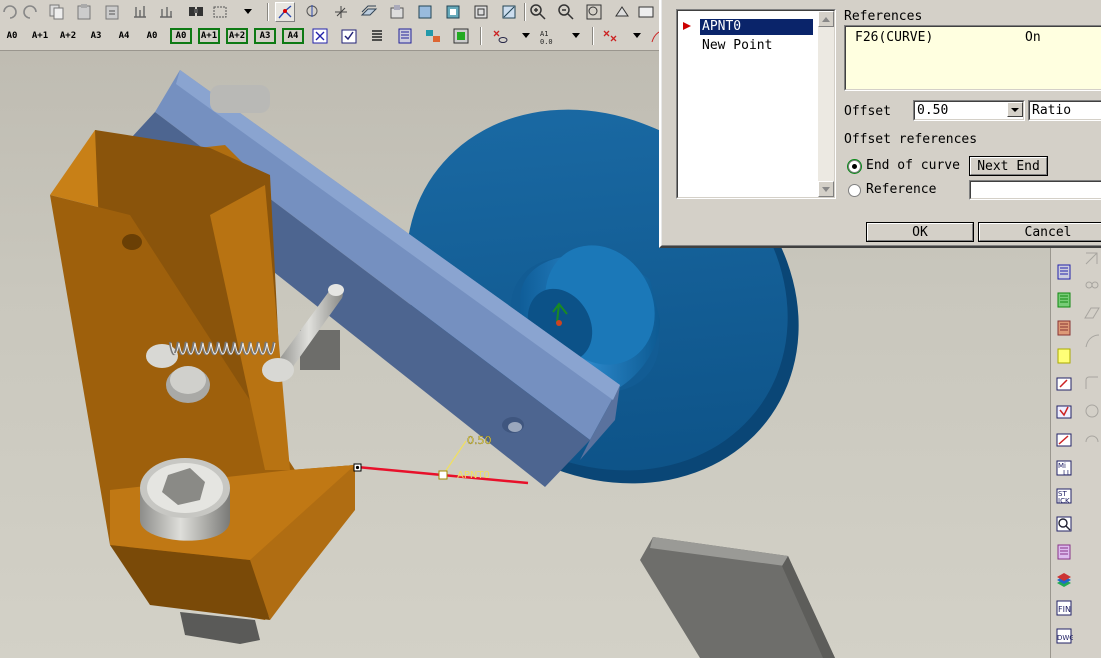 The width and height of the screenshot is (1101, 658). Describe the element at coordinates (248, 11) in the screenshot. I see `select-dropdown` at that location.